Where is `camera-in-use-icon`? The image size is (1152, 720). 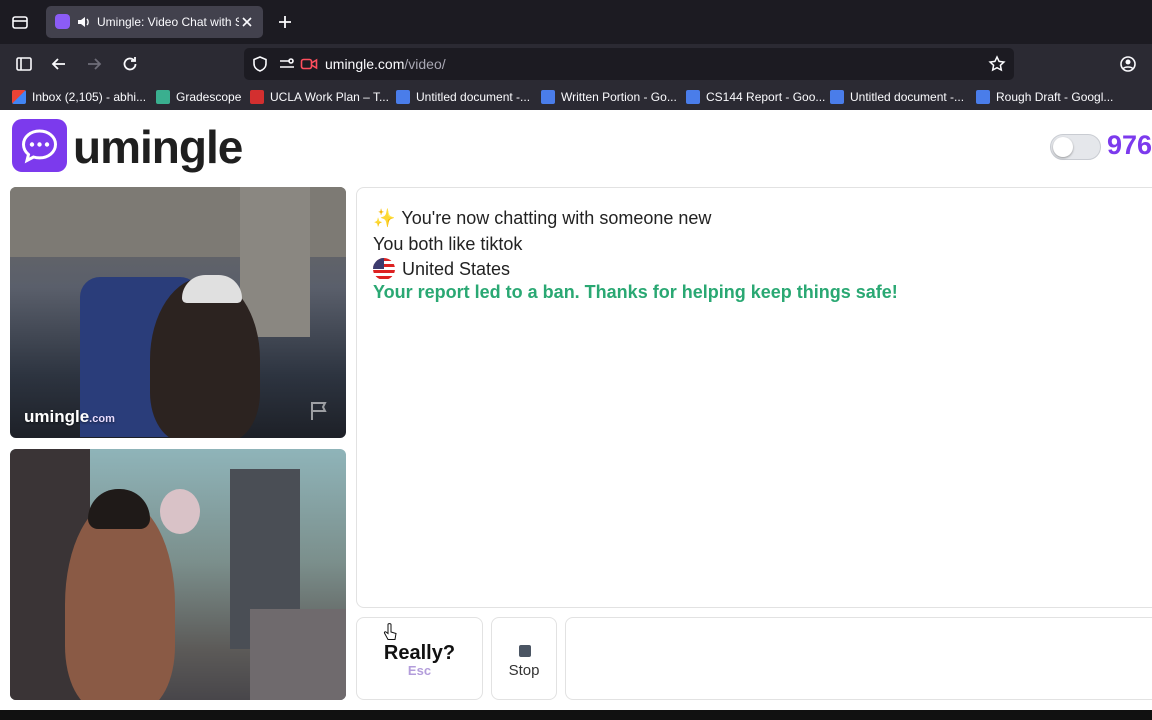
camera-in-use-icon is located at coordinates (309, 64).